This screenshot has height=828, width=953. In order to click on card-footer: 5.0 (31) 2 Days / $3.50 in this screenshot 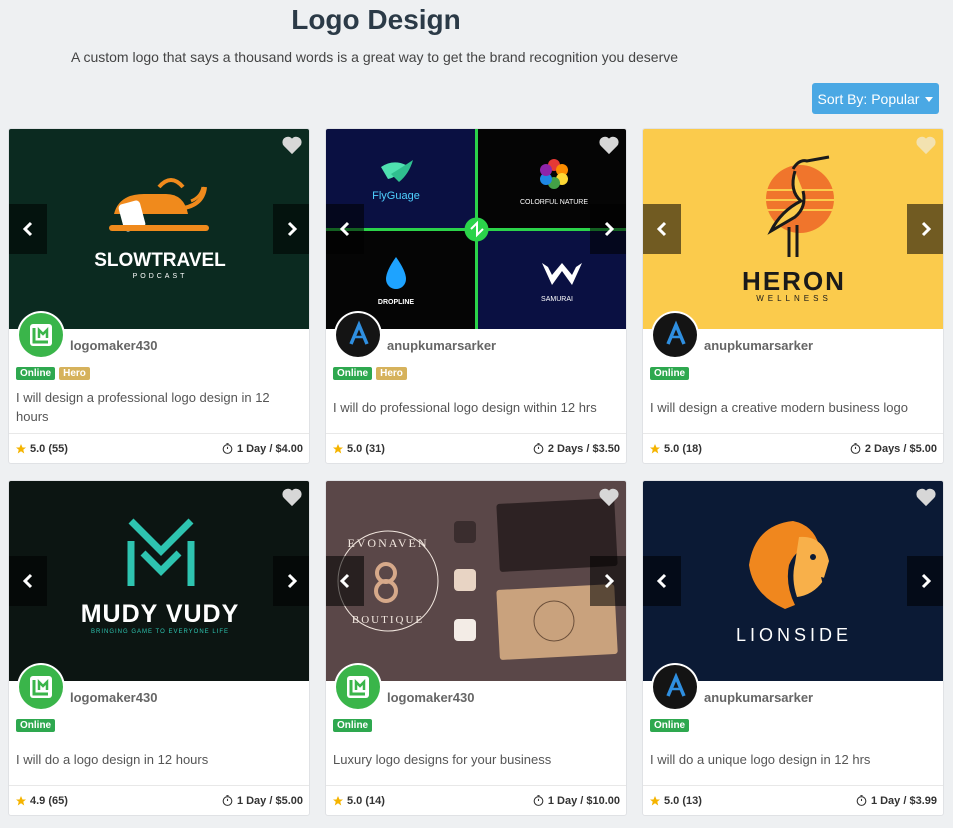, I will do `click(476, 448)`.